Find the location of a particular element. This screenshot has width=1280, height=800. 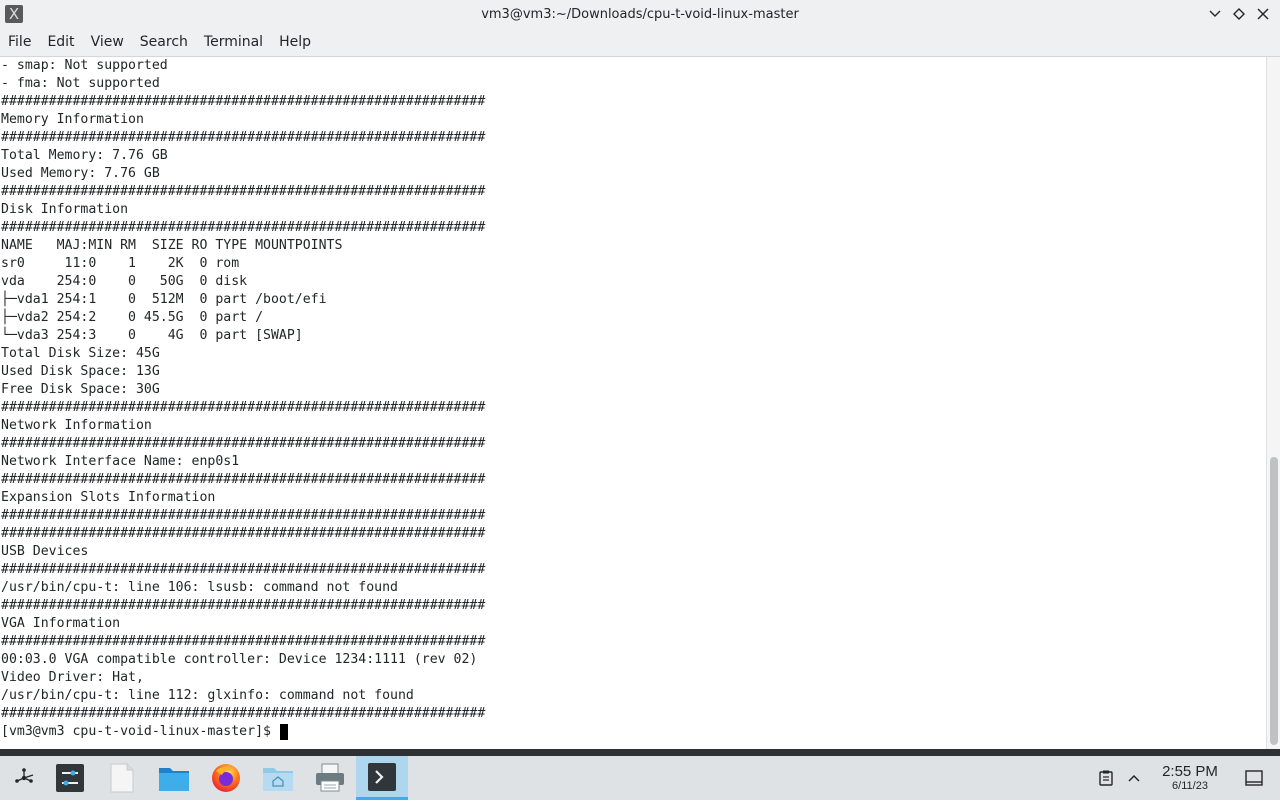

minimize-icon is located at coordinates (1215, 14).